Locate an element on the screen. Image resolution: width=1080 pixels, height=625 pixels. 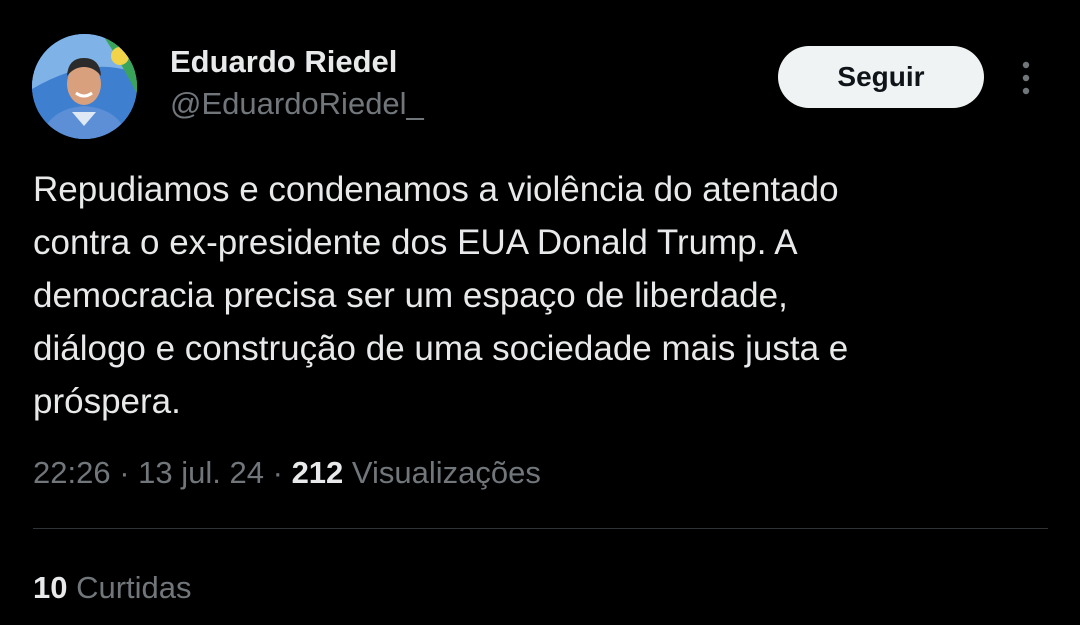
likes-label: Curtidas is located at coordinates (134, 587).